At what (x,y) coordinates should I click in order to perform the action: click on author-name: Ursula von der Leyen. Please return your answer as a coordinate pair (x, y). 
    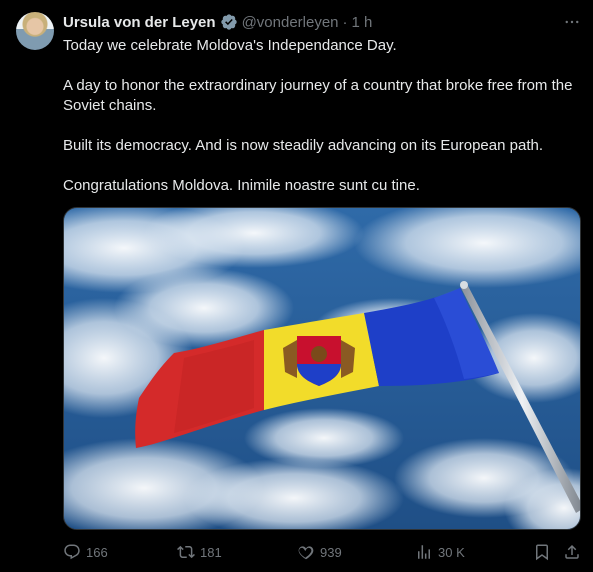
    Looking at the image, I should click on (139, 22).